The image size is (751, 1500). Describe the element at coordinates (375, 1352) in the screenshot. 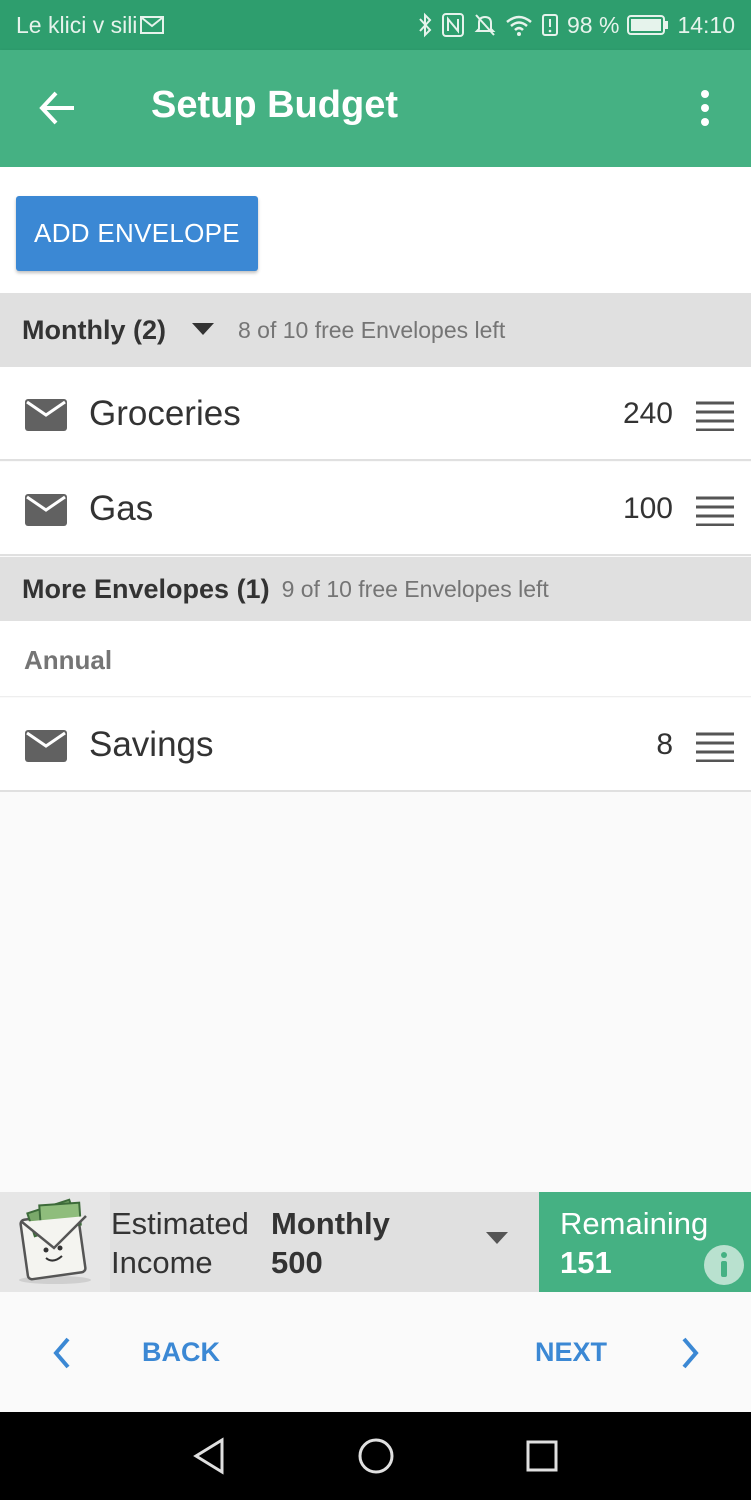

I see `wizard-navigation: BACK NEXT` at that location.